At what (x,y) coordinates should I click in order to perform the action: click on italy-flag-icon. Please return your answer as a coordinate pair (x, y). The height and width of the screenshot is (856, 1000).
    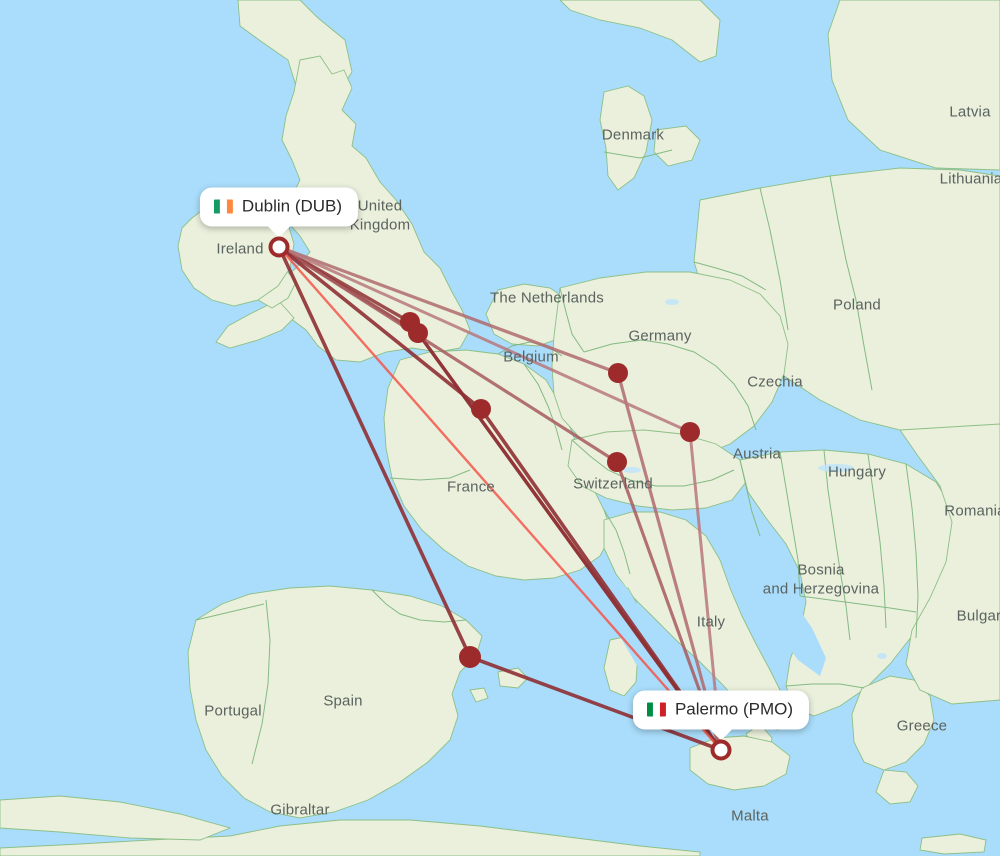
    Looking at the image, I should click on (656, 709).